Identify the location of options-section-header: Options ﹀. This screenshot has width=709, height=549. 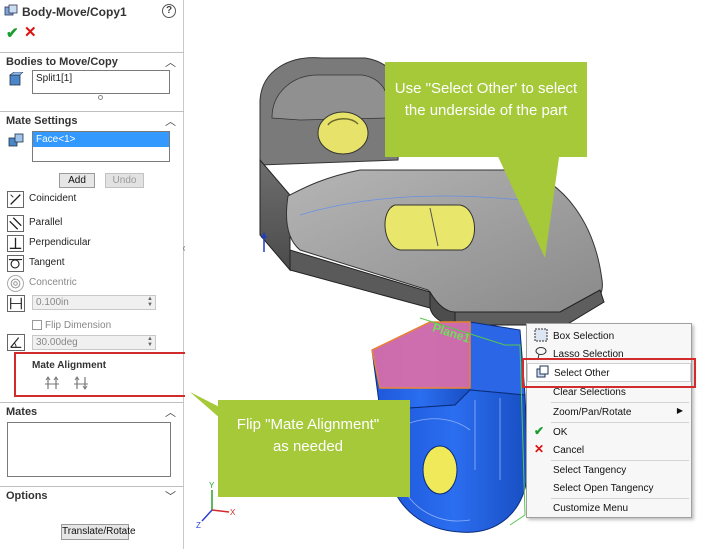
(92, 495).